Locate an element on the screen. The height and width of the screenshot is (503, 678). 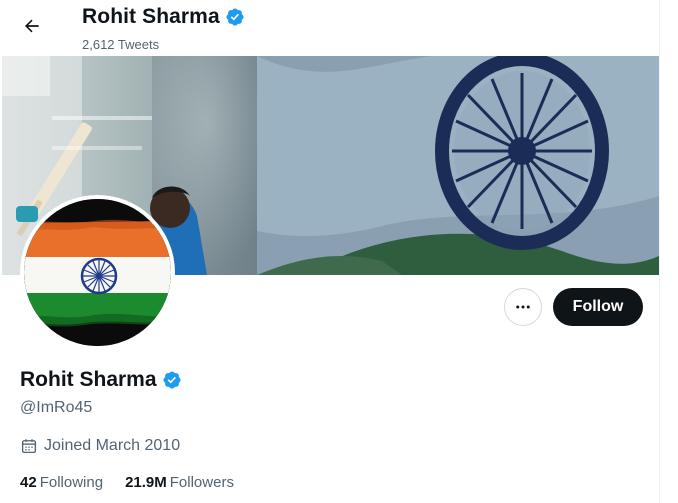
profile-name-text: Rohit Sharma is located at coordinates (88, 379).